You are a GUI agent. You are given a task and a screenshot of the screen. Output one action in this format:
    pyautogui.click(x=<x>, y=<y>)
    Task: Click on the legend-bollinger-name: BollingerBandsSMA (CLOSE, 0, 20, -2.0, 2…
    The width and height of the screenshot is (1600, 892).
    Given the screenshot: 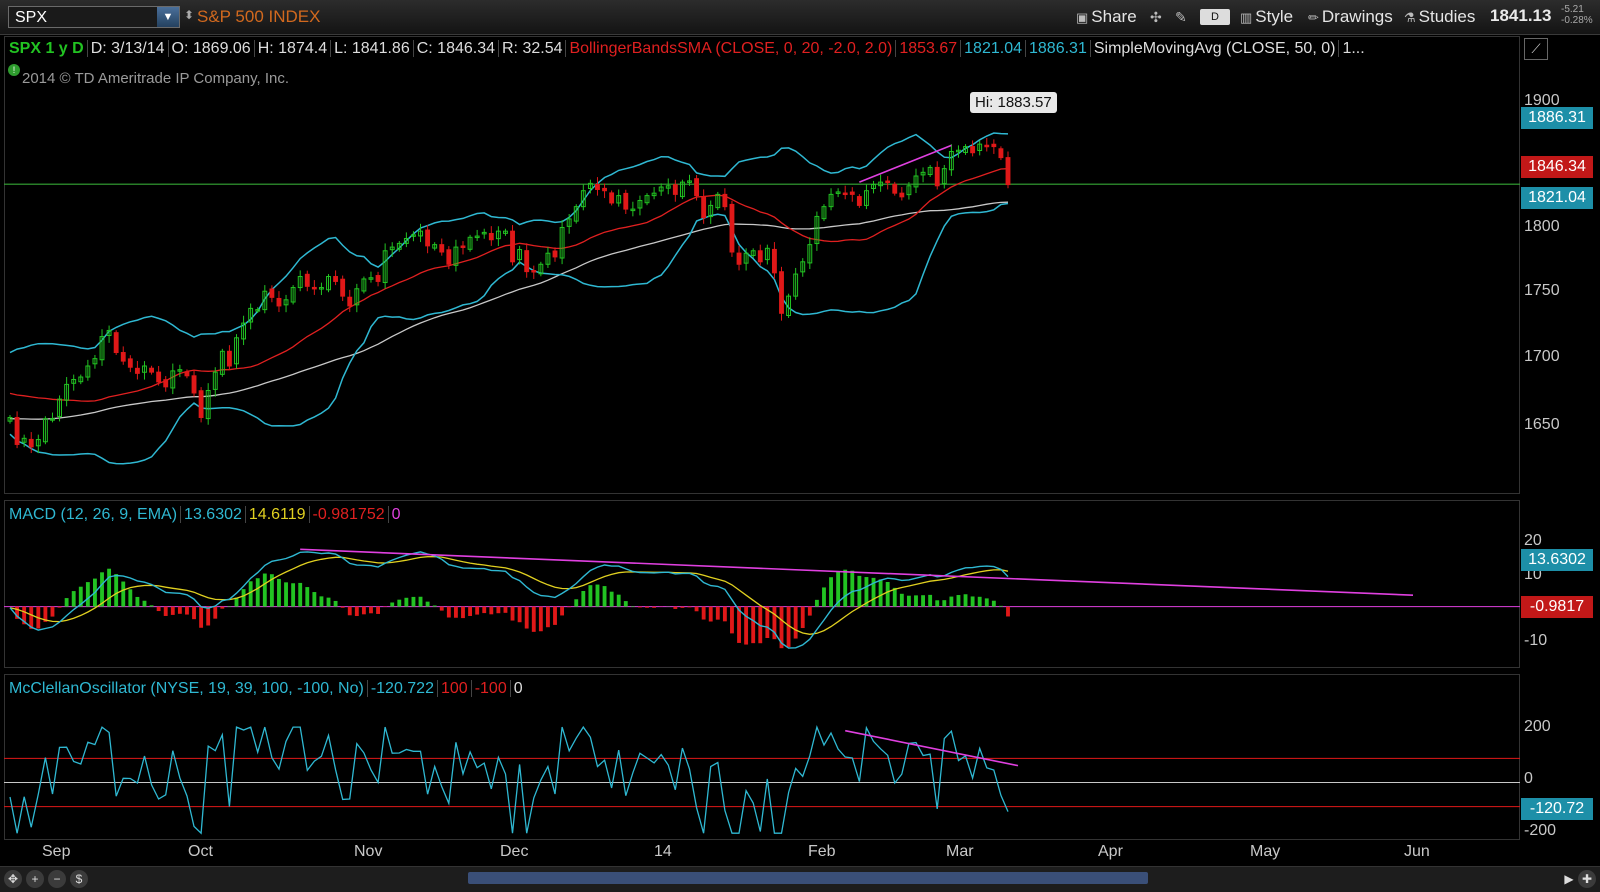 What is the action you would take?
    pyautogui.click(x=731, y=48)
    